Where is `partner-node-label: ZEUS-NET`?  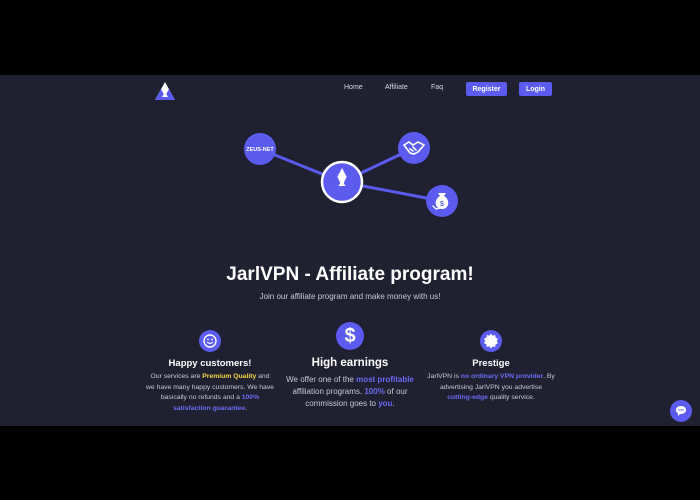 partner-node-label: ZEUS-NET is located at coordinates (260, 150).